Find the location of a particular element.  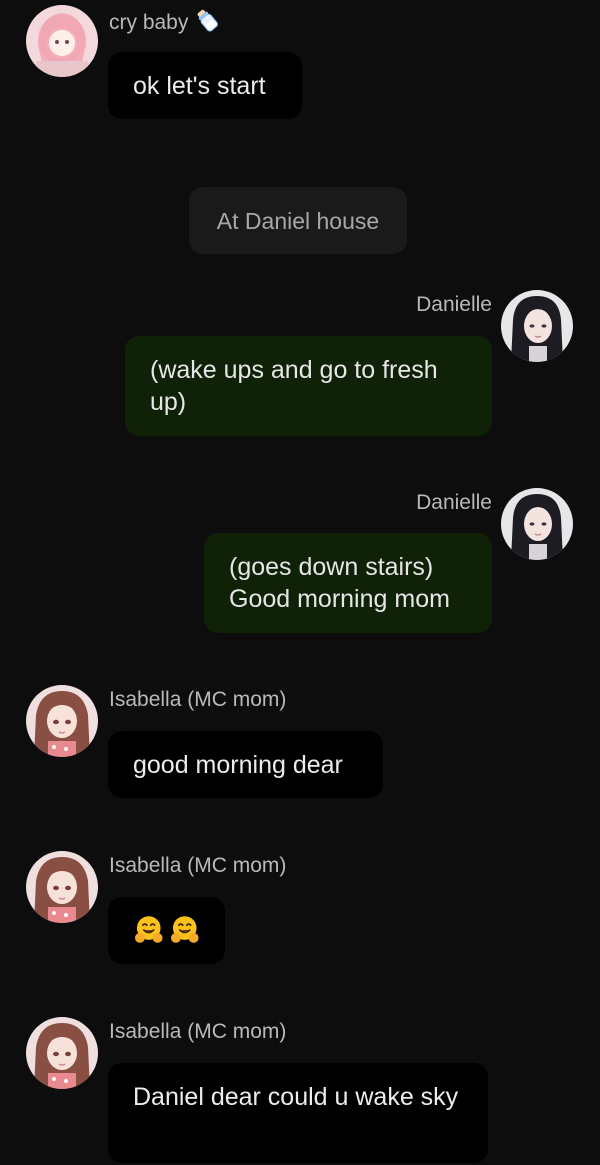

message-bubble: Daniel dear could u wake sky is located at coordinates (298, 1113).